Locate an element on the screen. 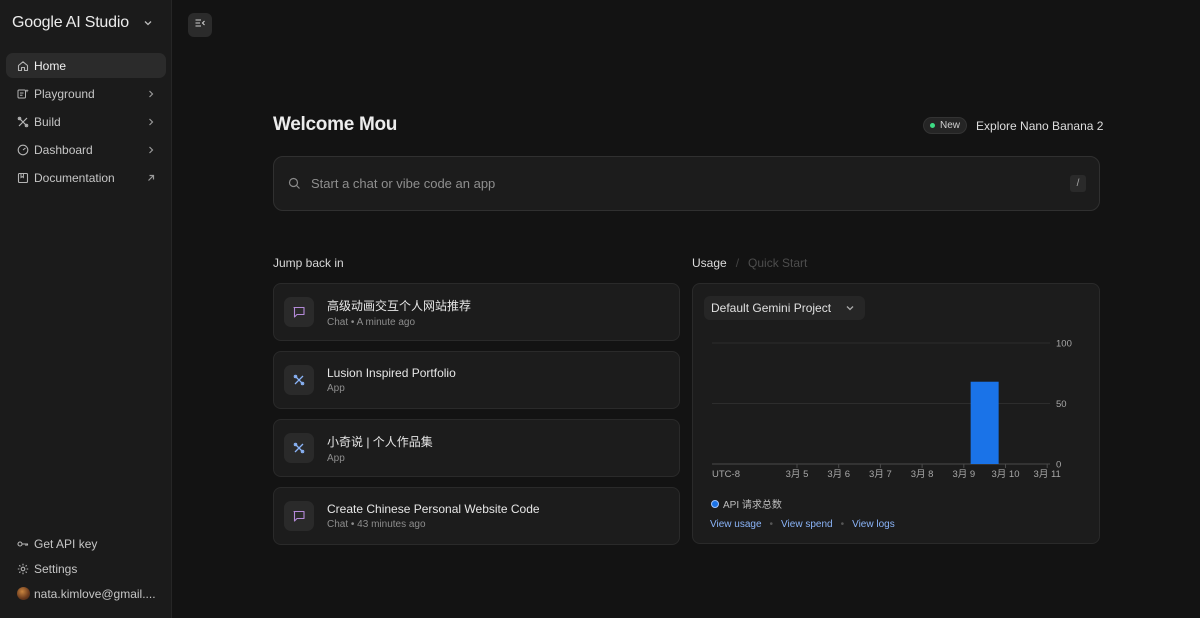  home-icon is located at coordinates (23, 66).